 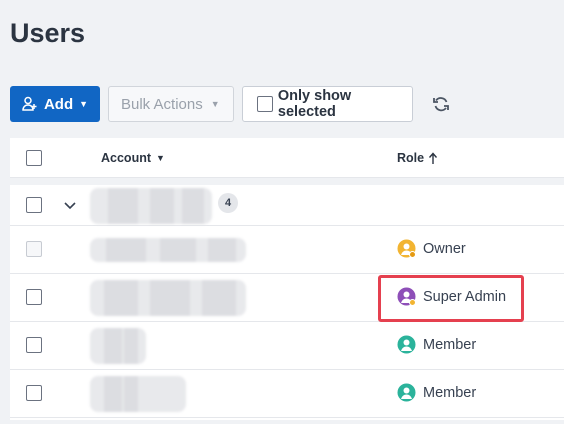 I want to click on role-column-header: Role, so click(x=417, y=158).